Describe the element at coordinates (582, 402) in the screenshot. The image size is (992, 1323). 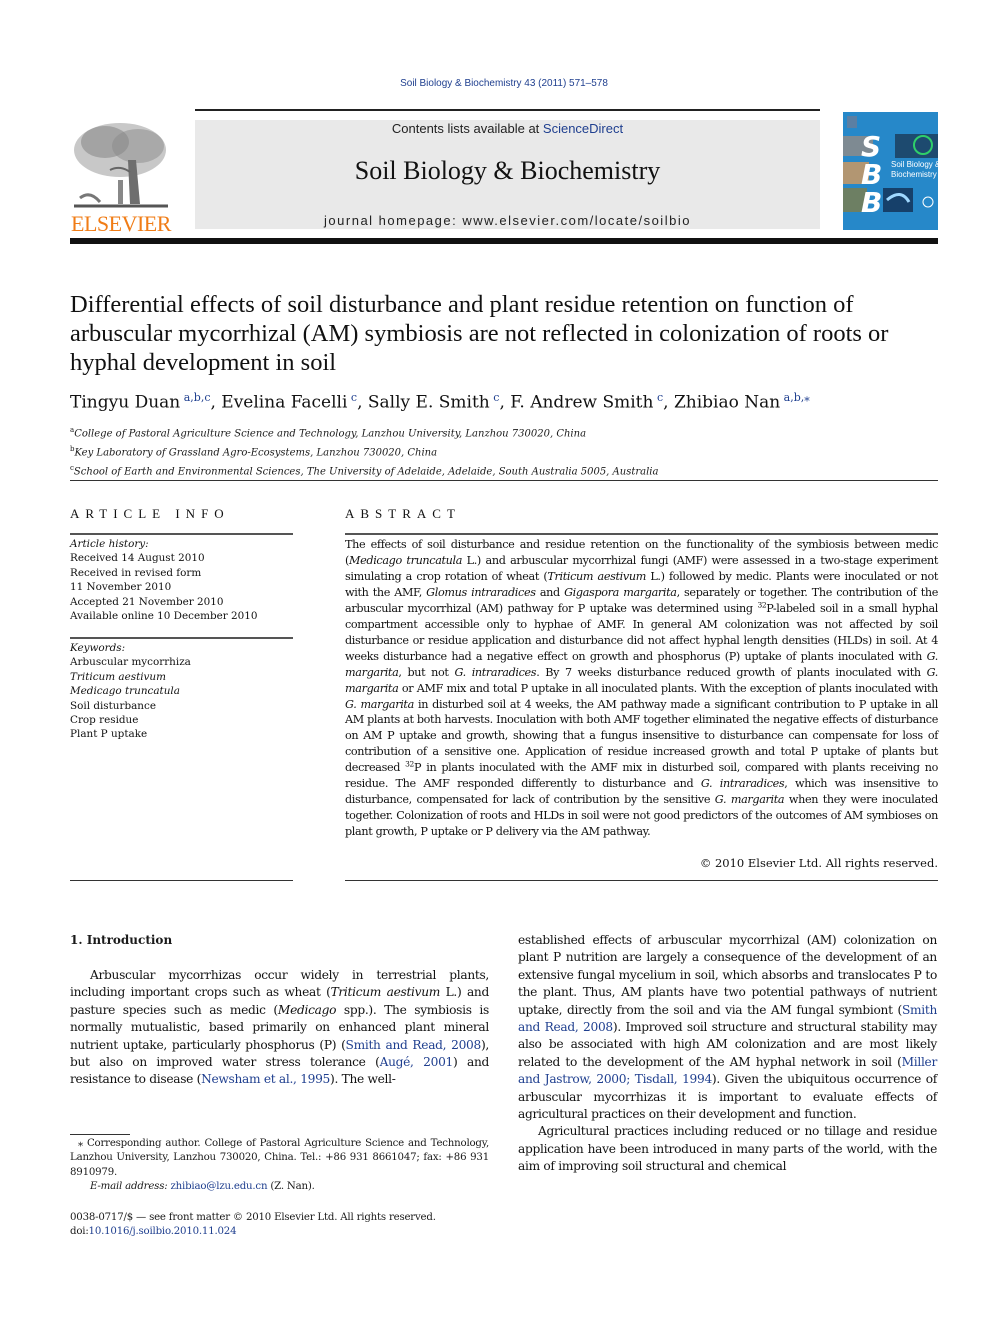
I see `author-name: F. Andrew Smith` at that location.